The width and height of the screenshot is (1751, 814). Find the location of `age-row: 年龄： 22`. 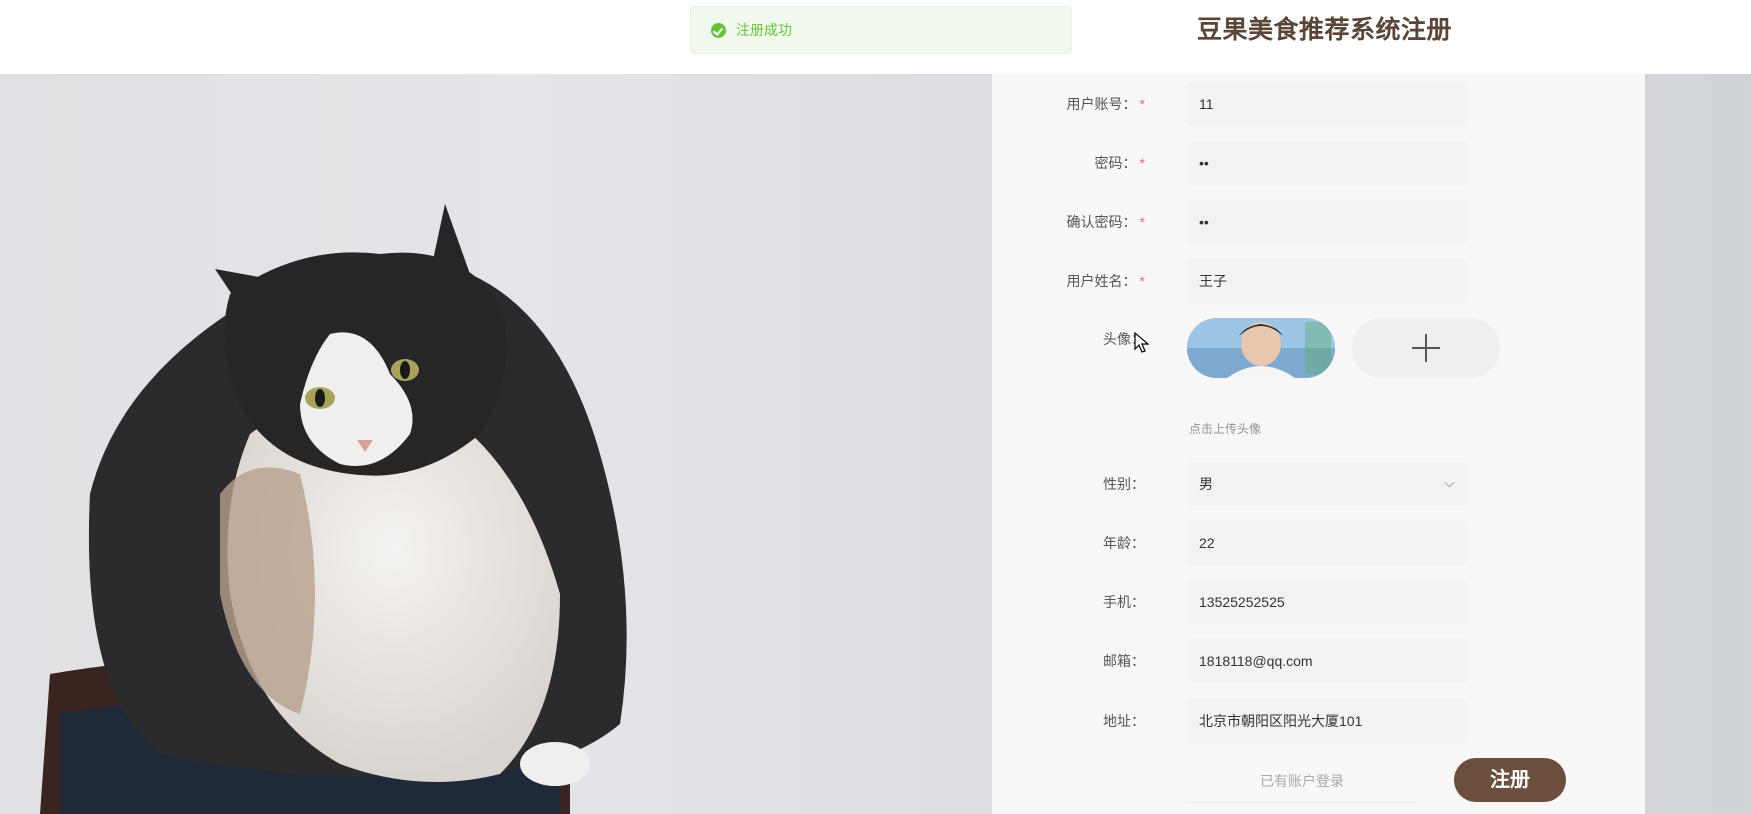

age-row: 年龄： 22 is located at coordinates (1318, 543).